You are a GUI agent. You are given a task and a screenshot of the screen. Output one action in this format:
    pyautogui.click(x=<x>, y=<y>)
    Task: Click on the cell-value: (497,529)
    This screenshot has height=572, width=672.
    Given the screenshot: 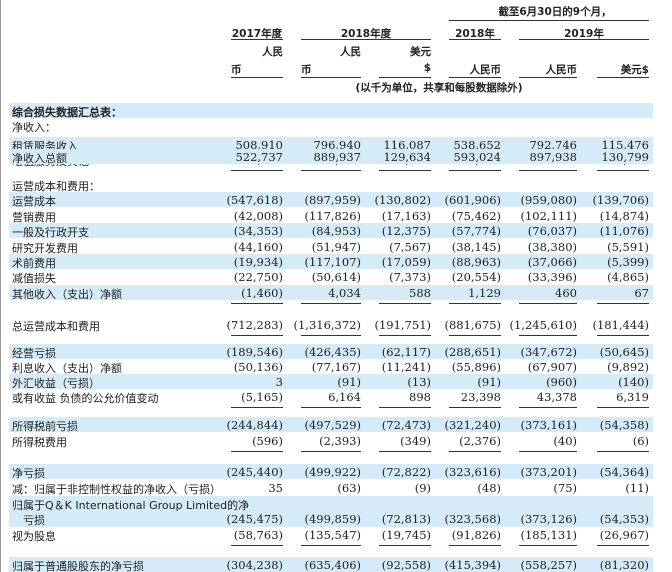 What is the action you would take?
    pyautogui.click(x=332, y=425)
    